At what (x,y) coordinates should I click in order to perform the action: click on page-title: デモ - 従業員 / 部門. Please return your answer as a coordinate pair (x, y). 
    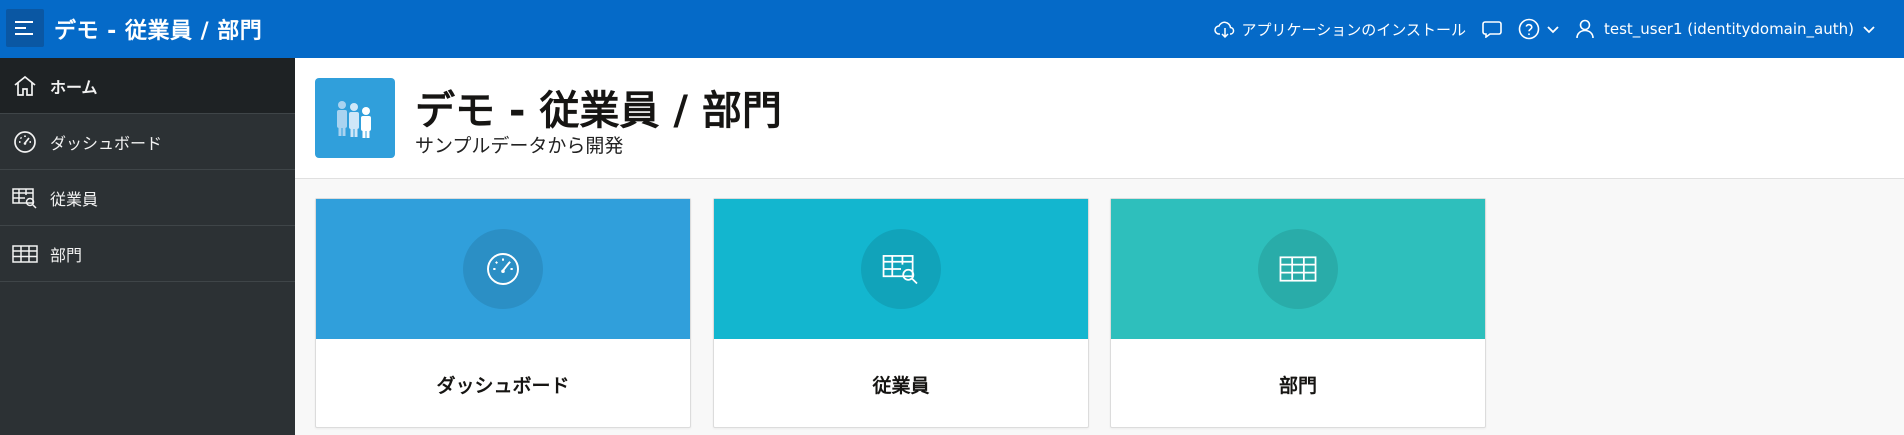
    Looking at the image, I should click on (598, 111).